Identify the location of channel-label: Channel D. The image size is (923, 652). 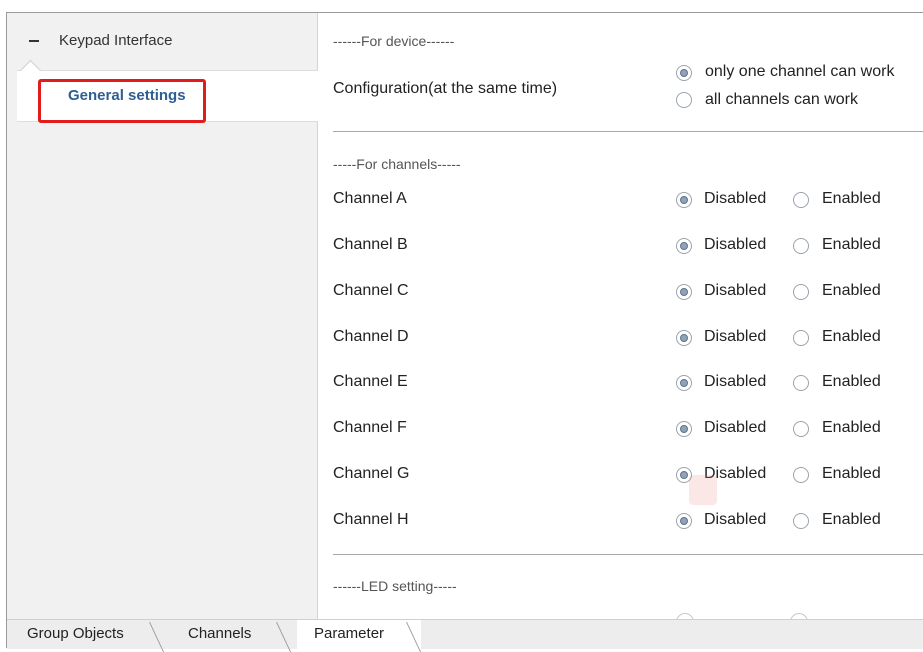
(371, 336).